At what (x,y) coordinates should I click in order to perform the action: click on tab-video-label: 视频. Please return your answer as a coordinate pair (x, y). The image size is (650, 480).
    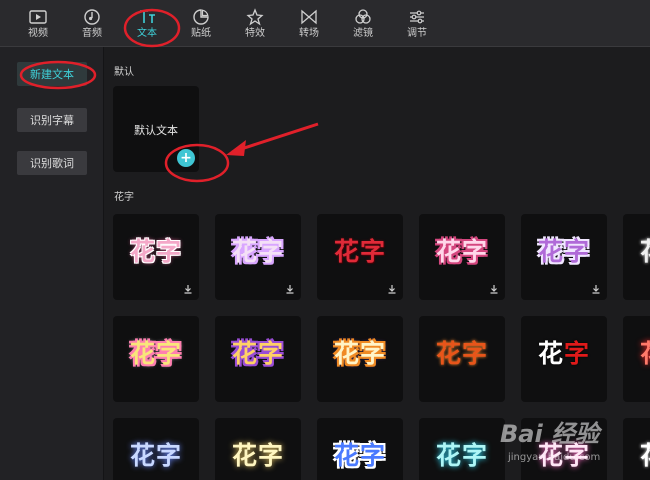
    Looking at the image, I should click on (38, 33).